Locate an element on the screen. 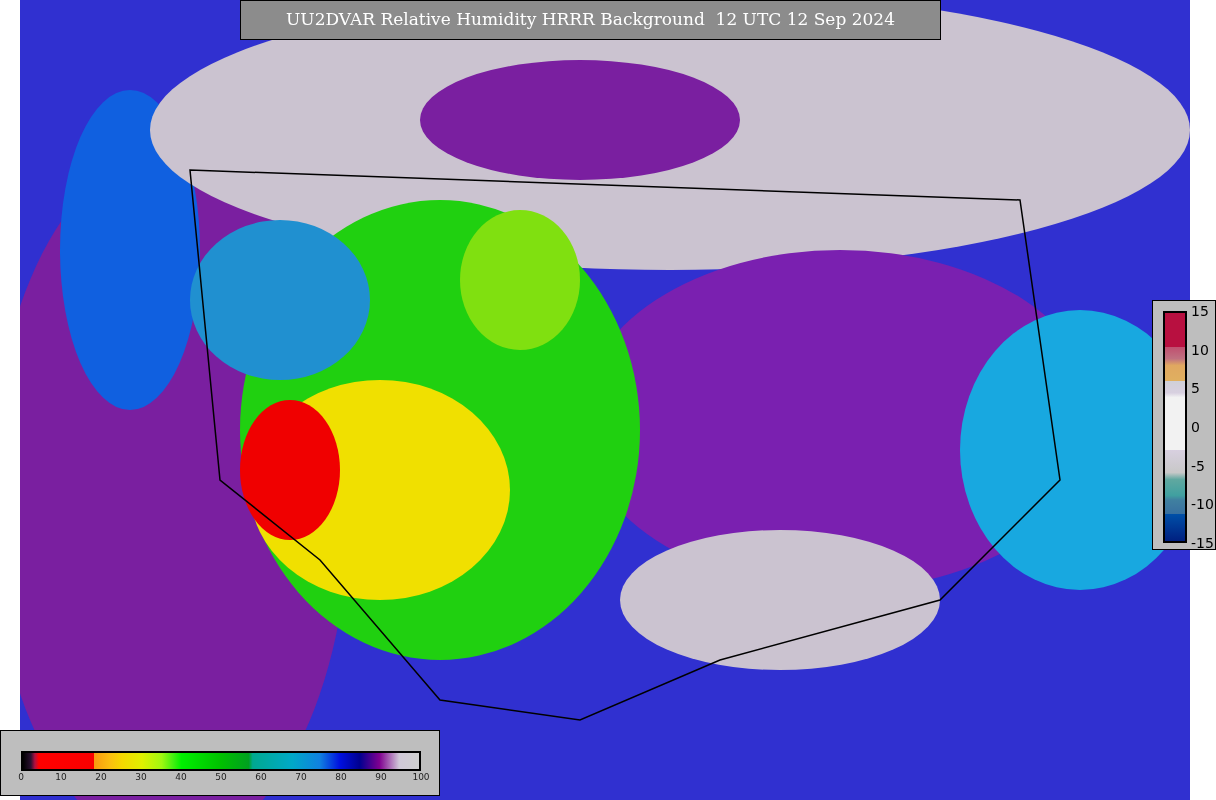 This screenshot has width=1216, height=800. tick-label: 100 is located at coordinates (421, 777).